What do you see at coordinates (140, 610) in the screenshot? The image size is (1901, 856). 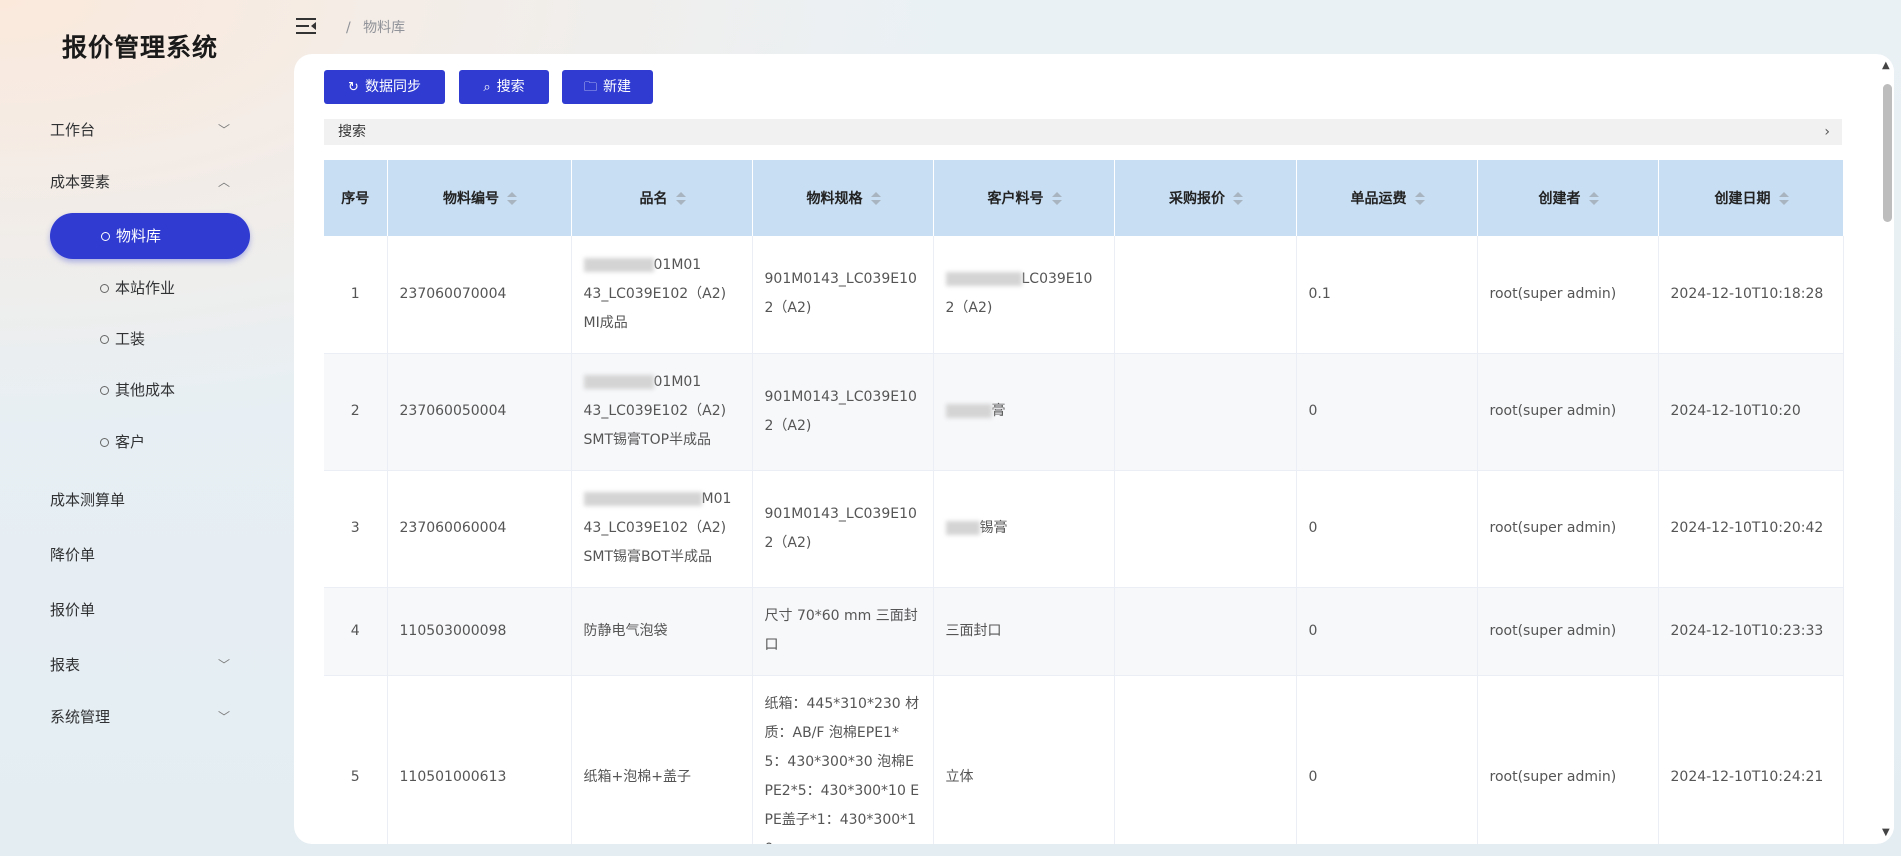 I see `sidebar-item-quotation: 报价单` at bounding box center [140, 610].